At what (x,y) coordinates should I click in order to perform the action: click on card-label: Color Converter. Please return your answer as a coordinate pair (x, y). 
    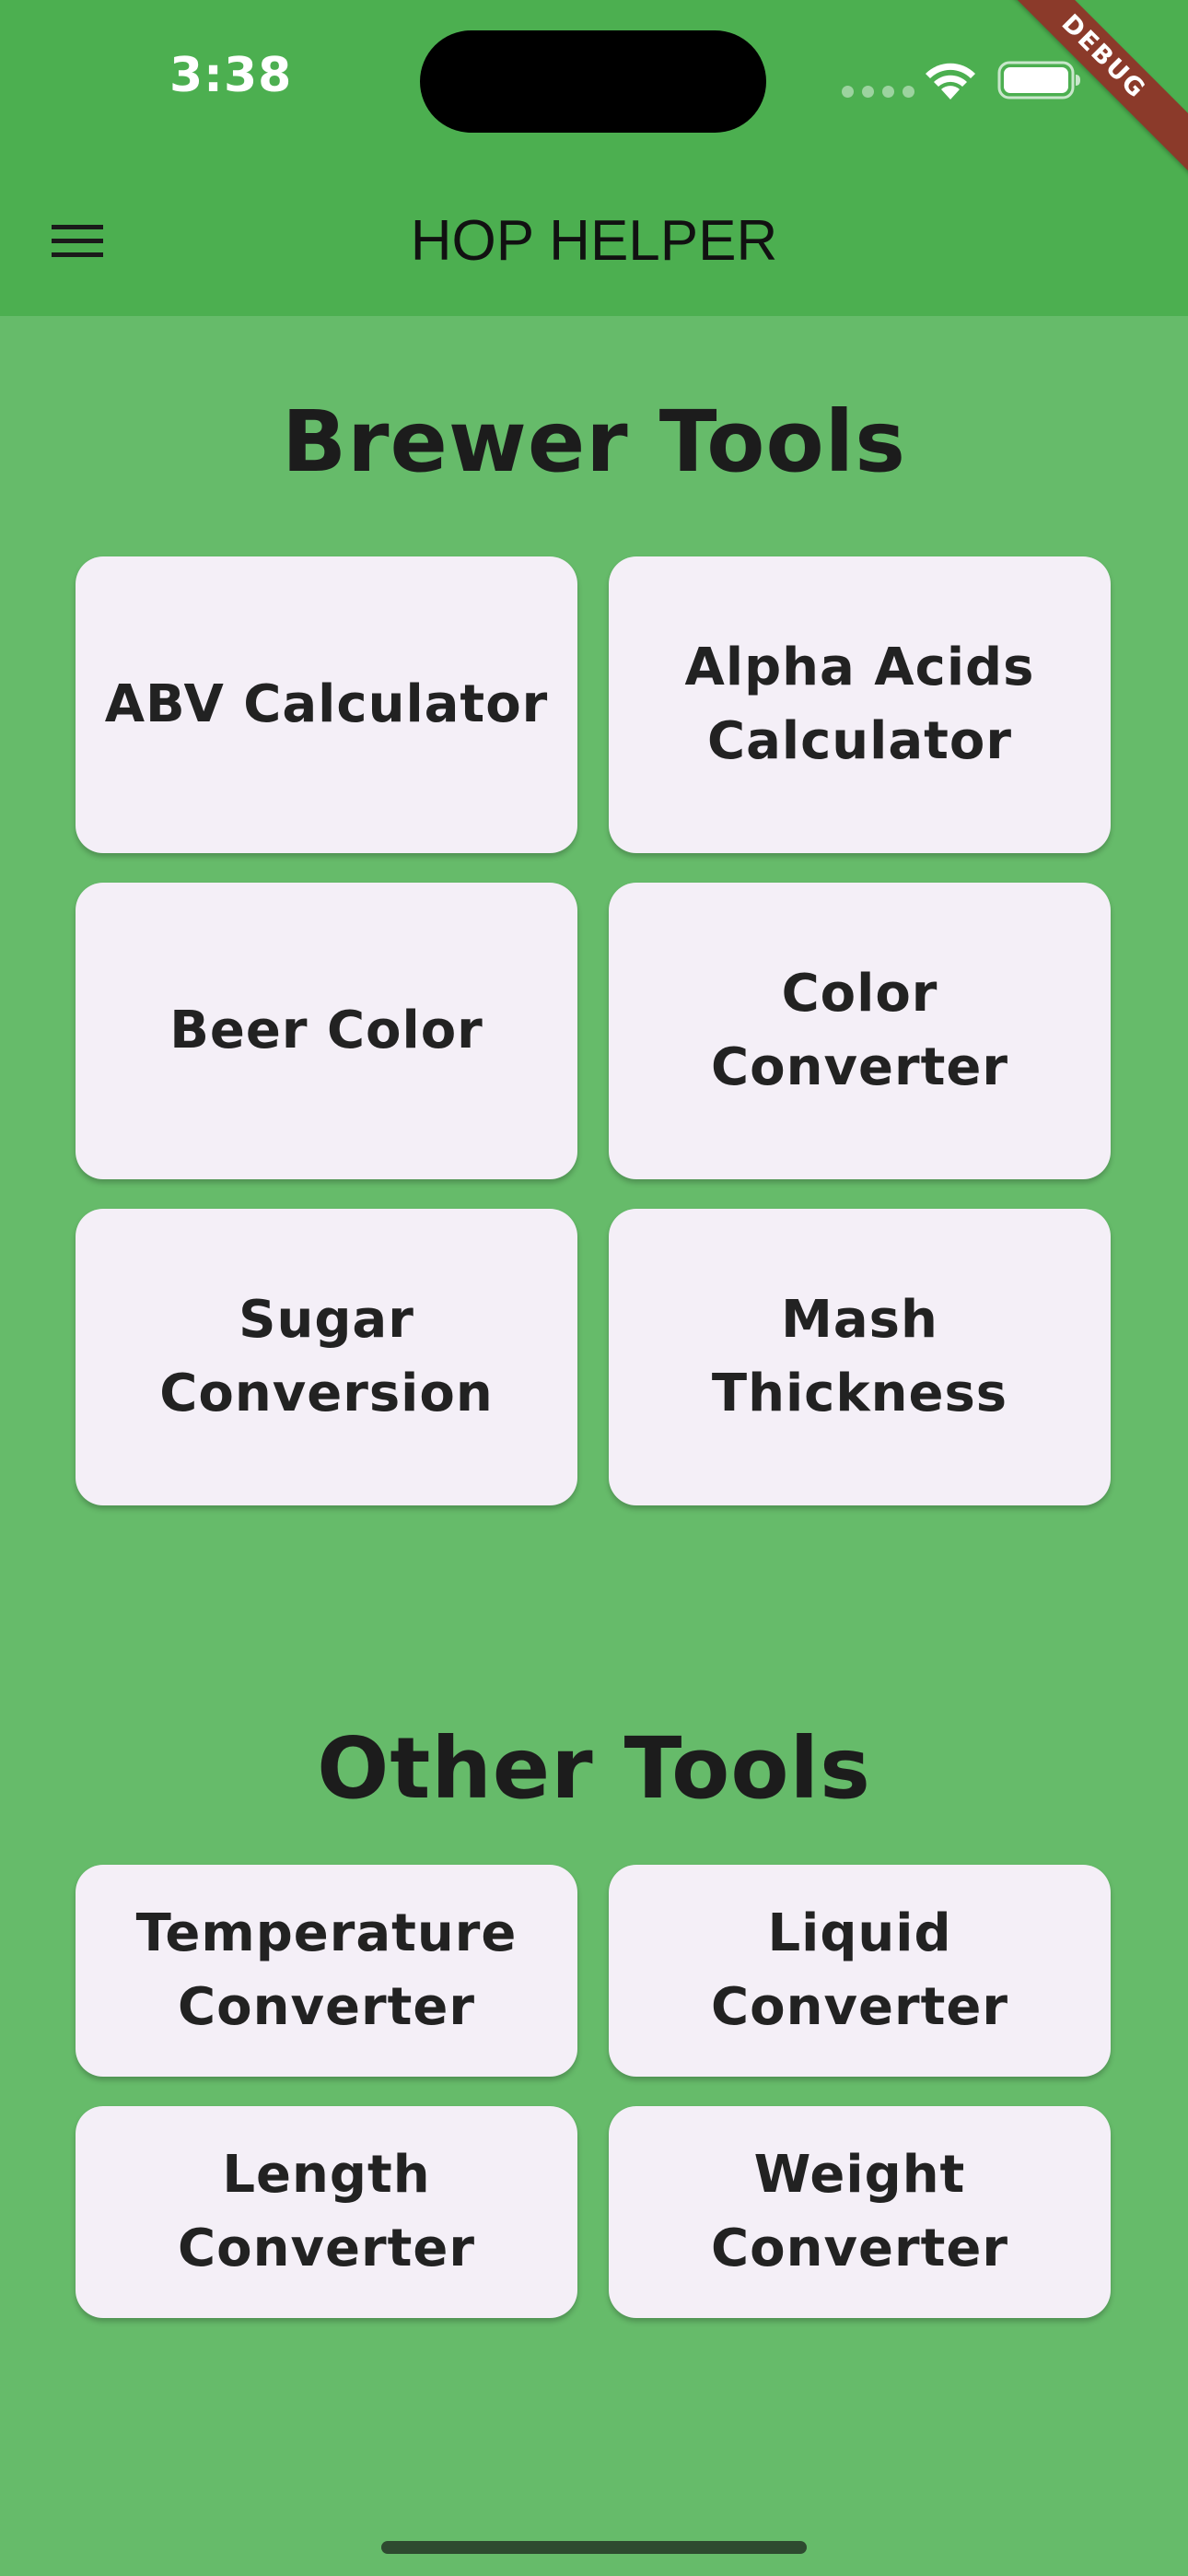
    Looking at the image, I should click on (859, 1030).